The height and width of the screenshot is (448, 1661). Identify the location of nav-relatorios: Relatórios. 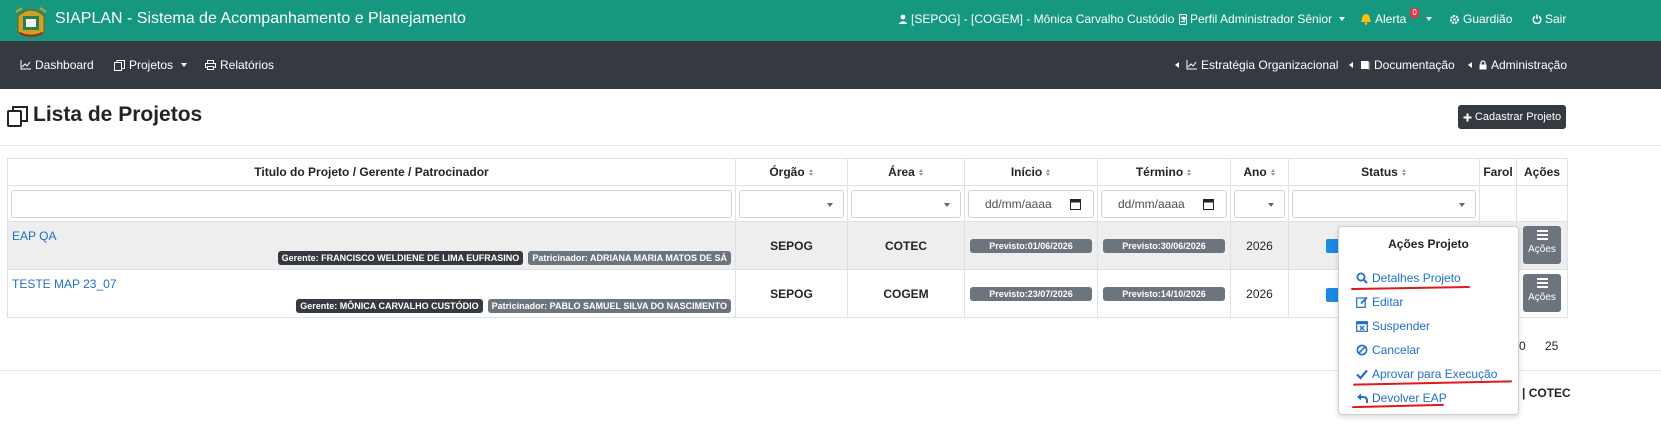
(239, 65).